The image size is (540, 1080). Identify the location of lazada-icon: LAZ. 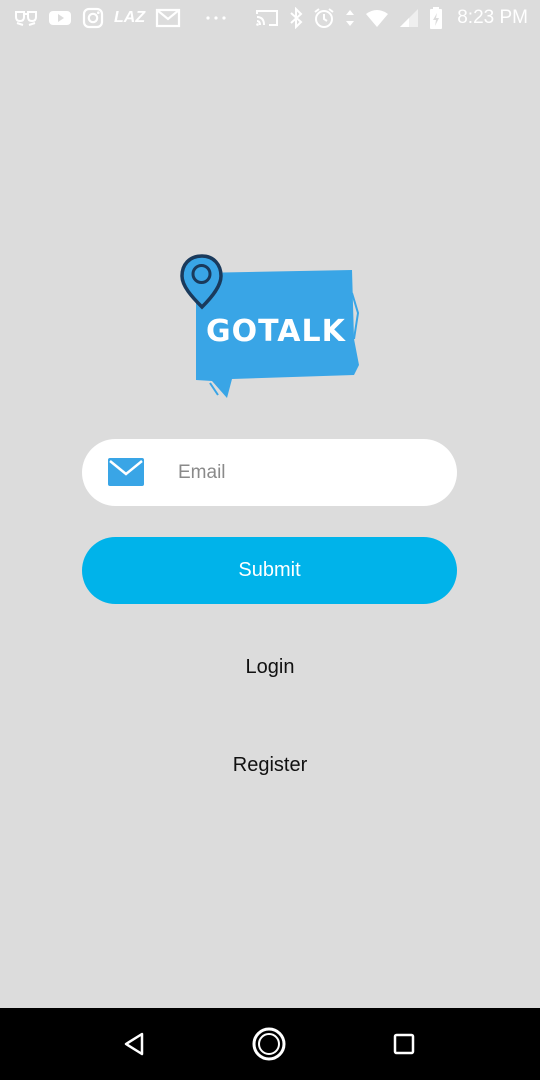
(130, 17).